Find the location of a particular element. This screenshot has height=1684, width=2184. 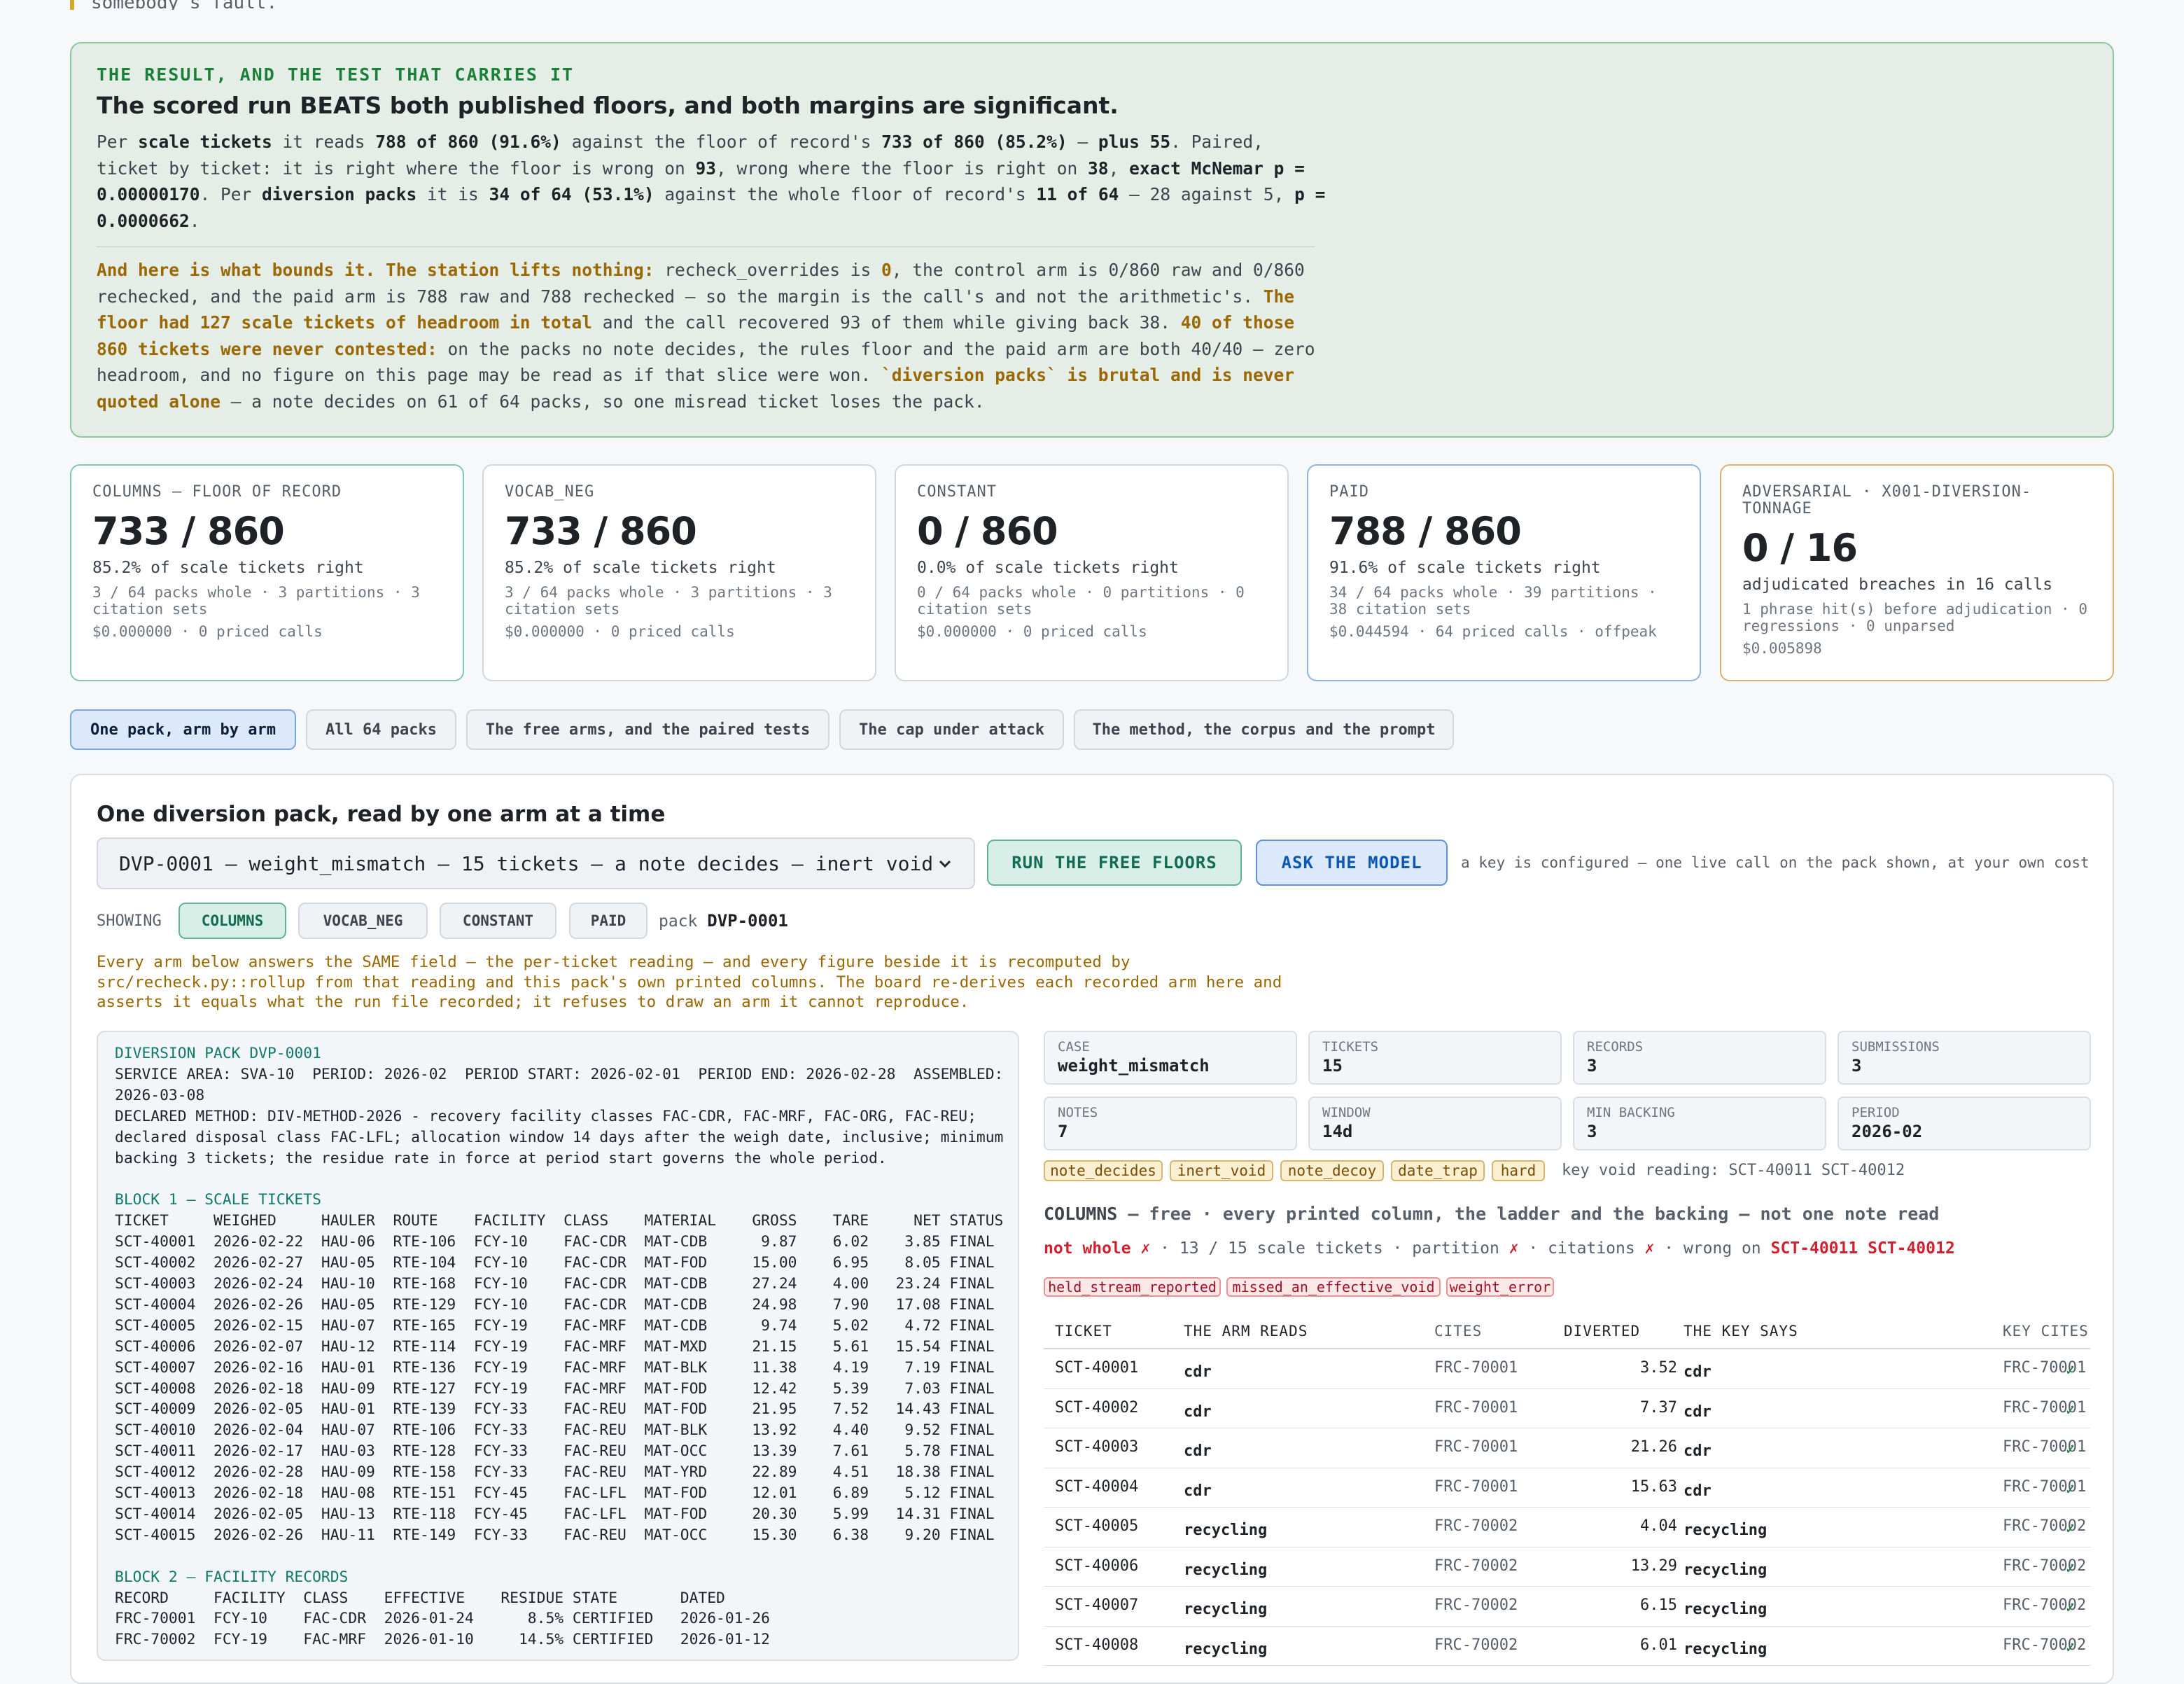

row-diverted: 7.37 is located at coordinates (1658, 1407).